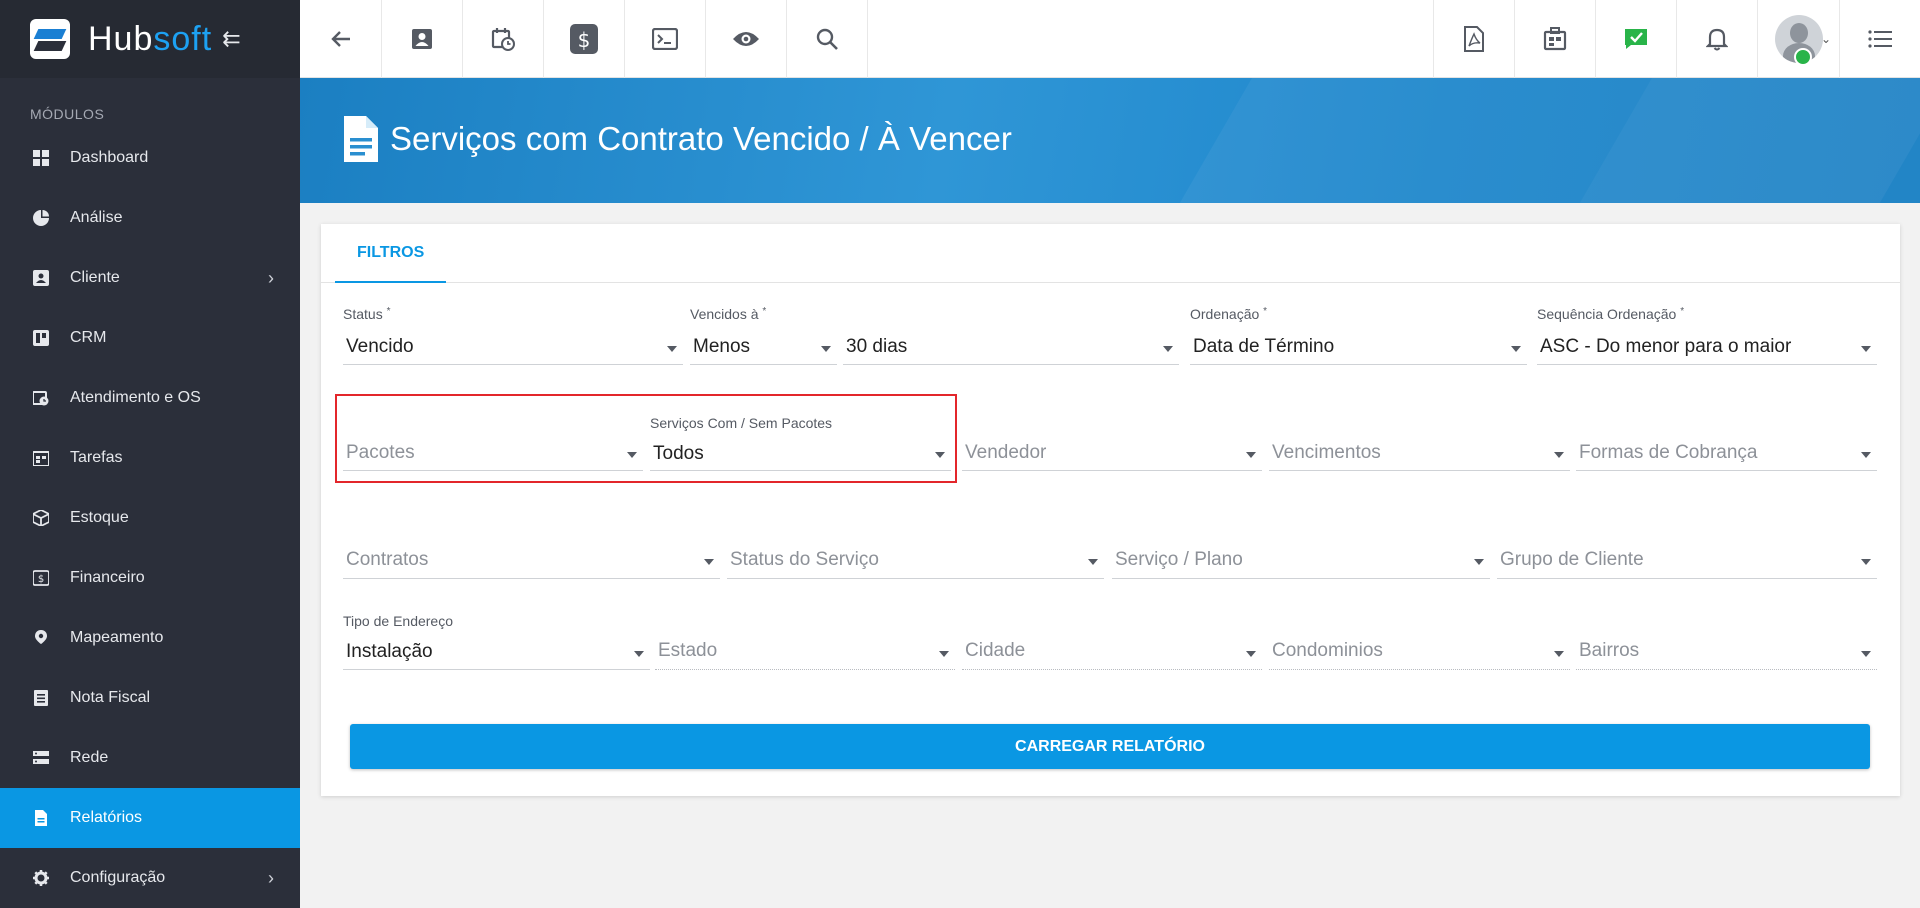 Image resolution: width=1920 pixels, height=908 pixels. Describe the element at coordinates (391, 253) in the screenshot. I see `tab-filtros: FILTROS` at that location.